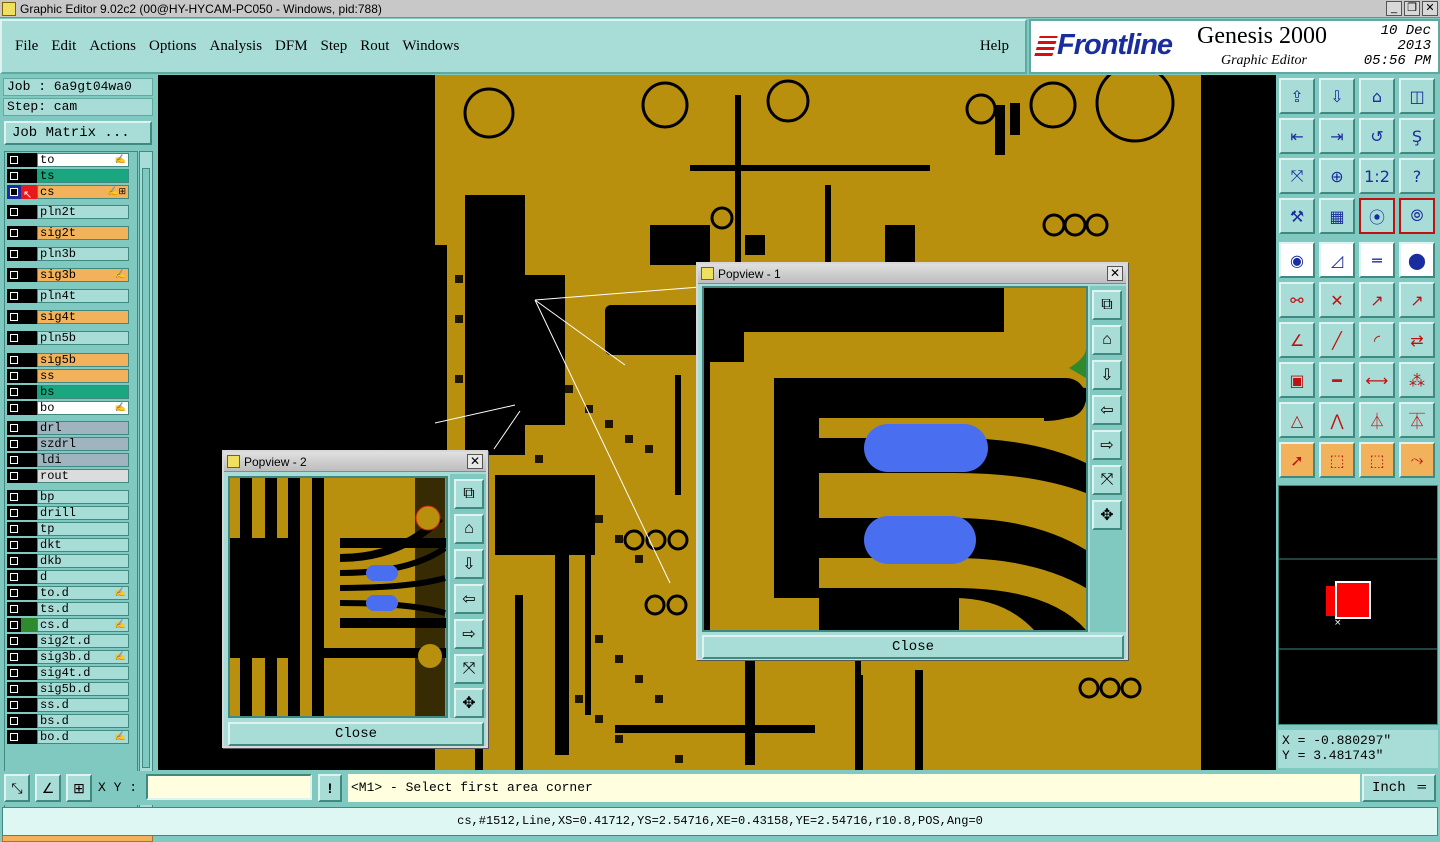 Image resolution: width=1440 pixels, height=842 pixels. I want to click on menu-dfm: DFM, so click(291, 46).